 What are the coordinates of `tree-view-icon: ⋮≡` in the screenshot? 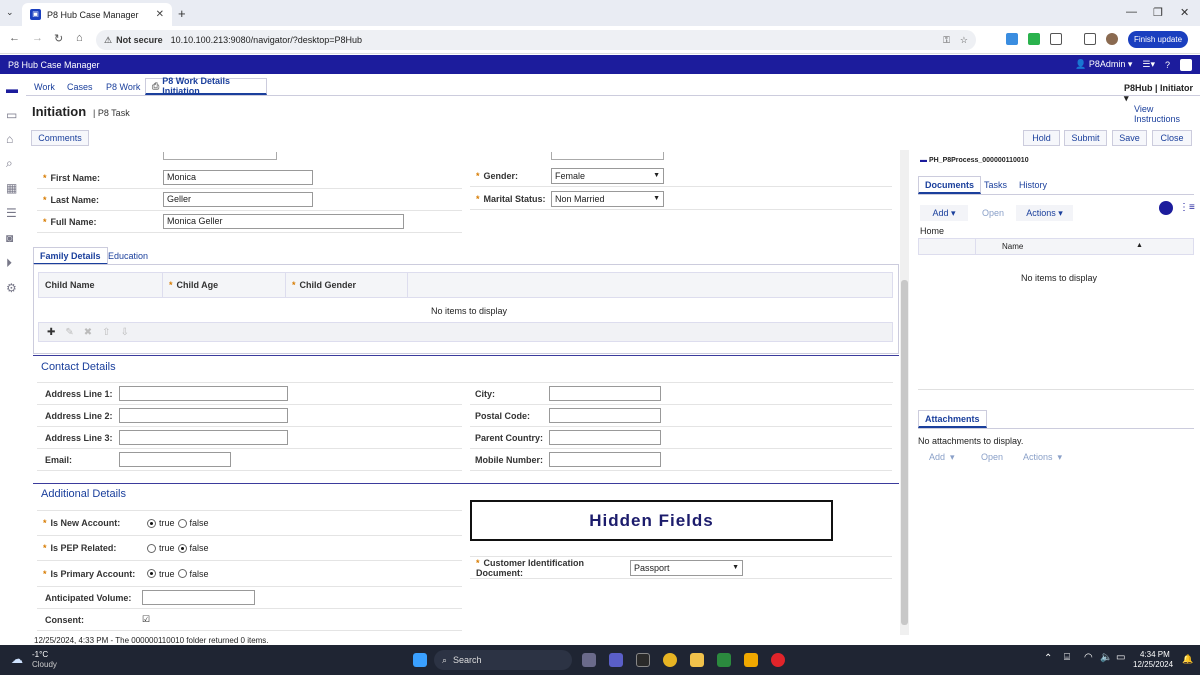 It's located at (1187, 207).